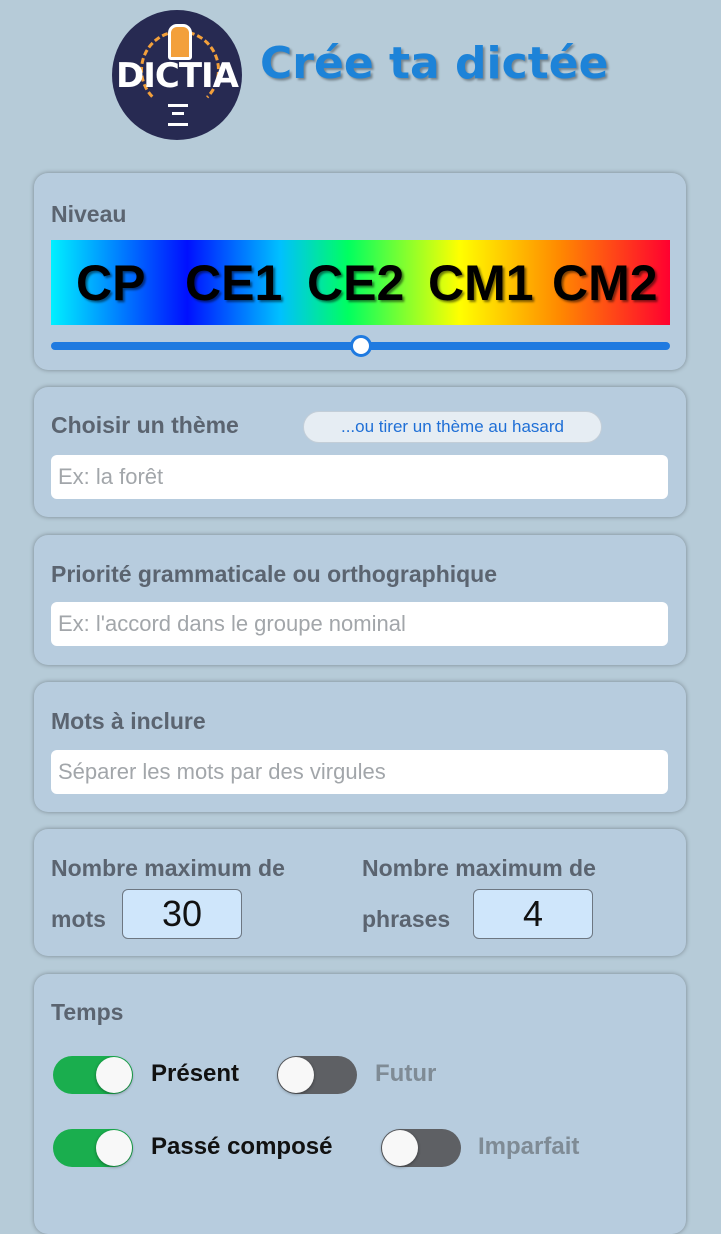 Image resolution: width=721 pixels, height=1234 pixels. What do you see at coordinates (434, 63) in the screenshot?
I see `page-title: Crée ta dictée` at bounding box center [434, 63].